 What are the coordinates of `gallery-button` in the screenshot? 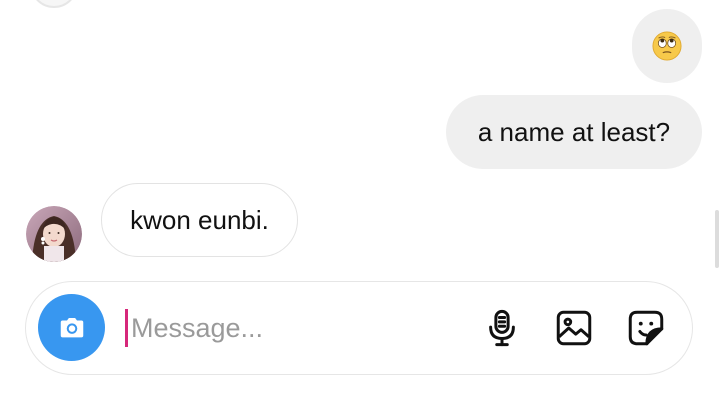 It's located at (574, 328).